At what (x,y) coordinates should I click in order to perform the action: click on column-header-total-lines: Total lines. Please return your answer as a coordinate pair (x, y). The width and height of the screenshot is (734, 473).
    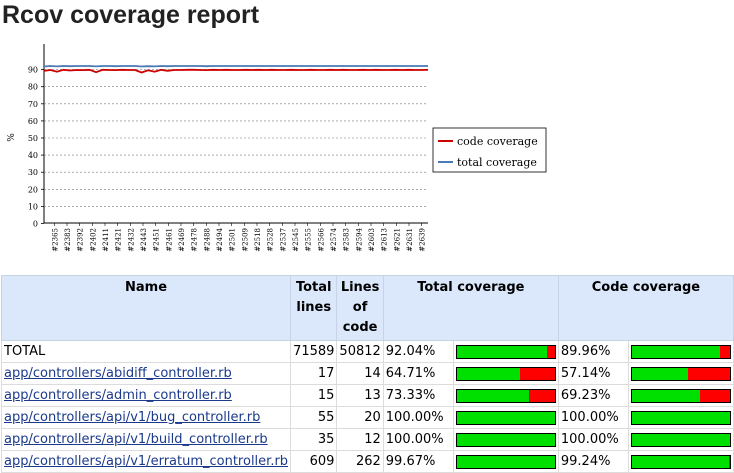
    Looking at the image, I should click on (314, 308).